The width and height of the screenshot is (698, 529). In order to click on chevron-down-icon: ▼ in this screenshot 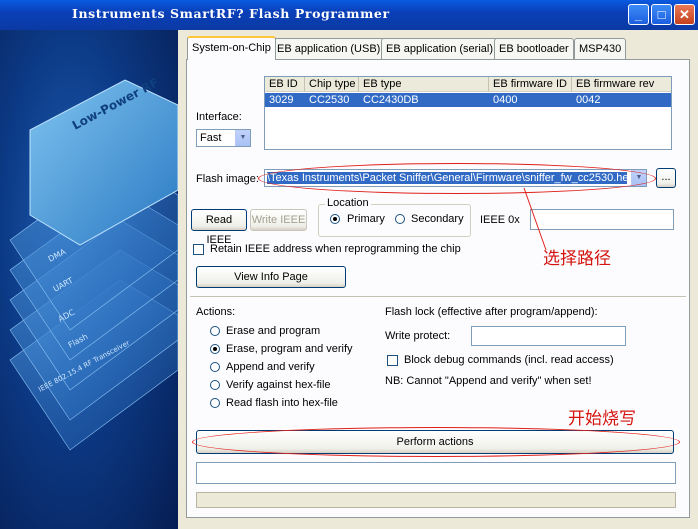, I will do `click(242, 138)`.